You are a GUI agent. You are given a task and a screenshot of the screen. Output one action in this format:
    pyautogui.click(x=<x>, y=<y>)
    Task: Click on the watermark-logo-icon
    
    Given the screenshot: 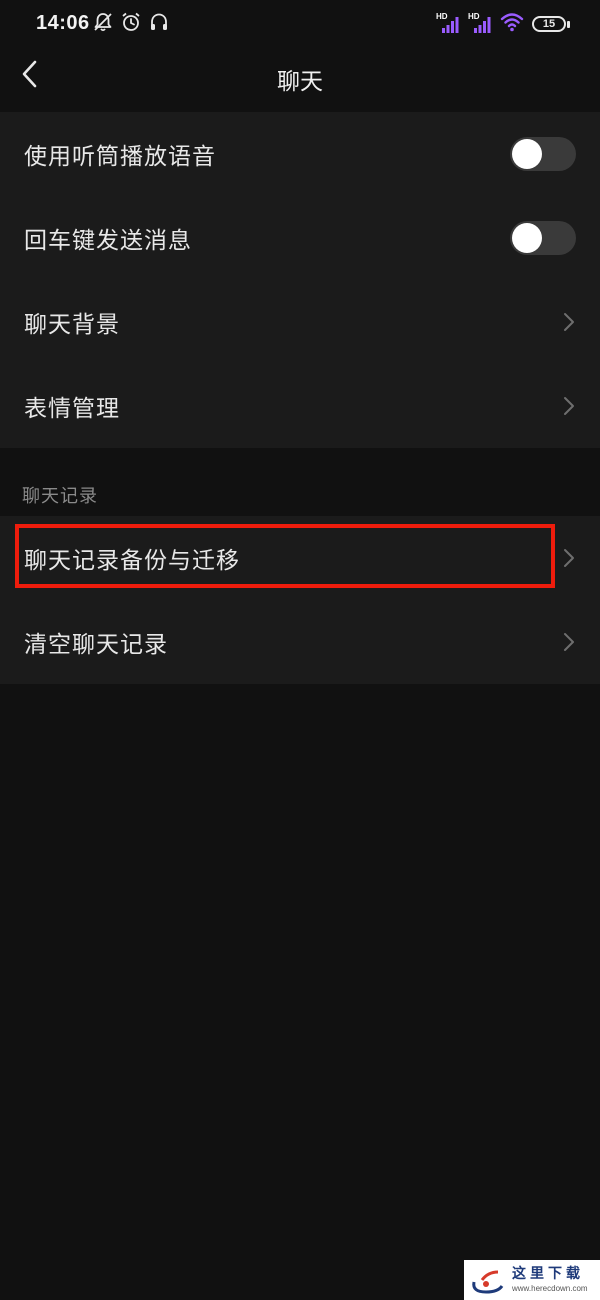 What is the action you would take?
    pyautogui.click(x=488, y=1282)
    